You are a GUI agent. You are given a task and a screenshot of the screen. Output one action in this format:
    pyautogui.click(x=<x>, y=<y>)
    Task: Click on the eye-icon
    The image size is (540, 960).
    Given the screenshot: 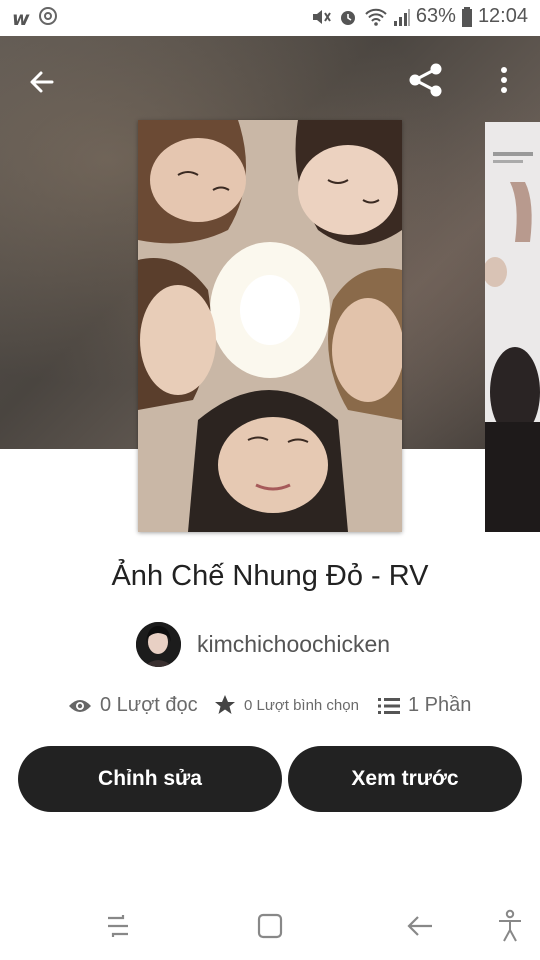 What is the action you would take?
    pyautogui.click(x=80, y=705)
    